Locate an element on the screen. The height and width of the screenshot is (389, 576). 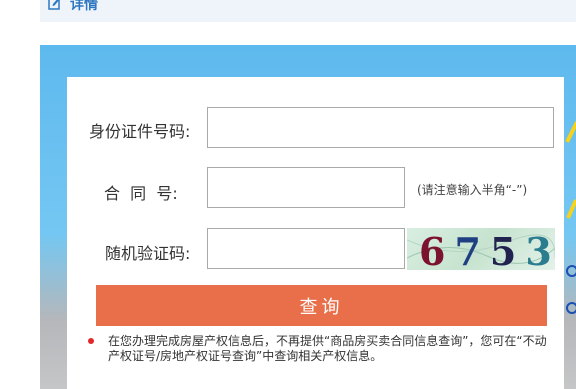
id-number-input is located at coordinates (380, 127).